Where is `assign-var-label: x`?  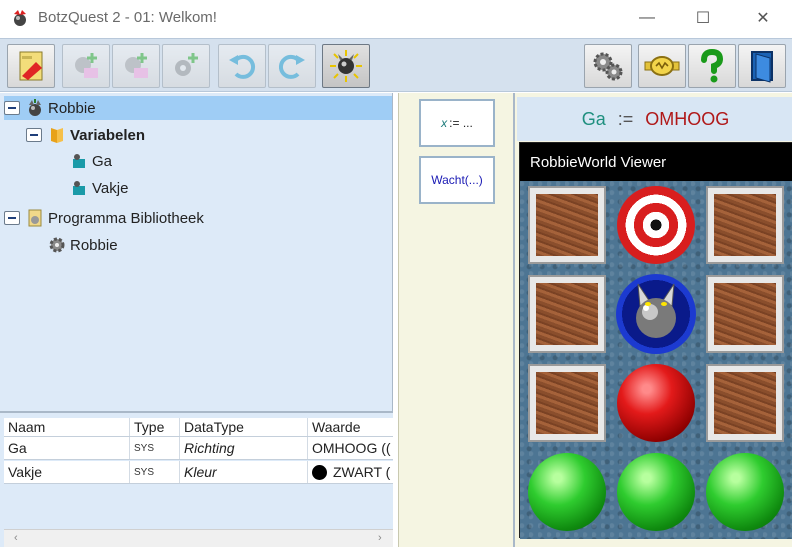
assign-var-label: x is located at coordinates (444, 123).